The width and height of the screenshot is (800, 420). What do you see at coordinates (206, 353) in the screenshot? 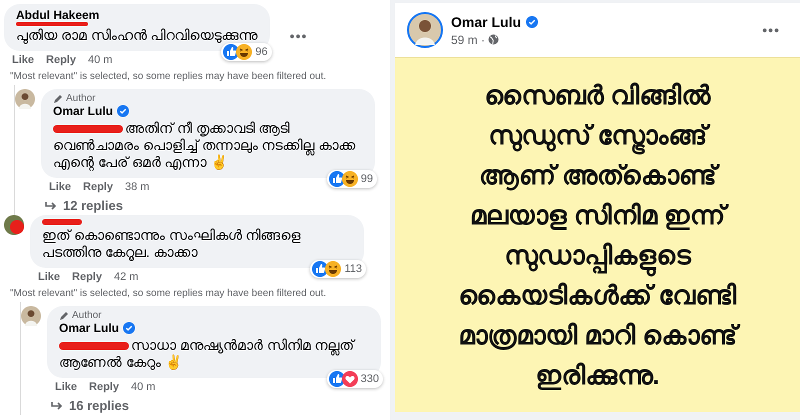
I see `comment-text: സാധാ മനുഷ്യൻമാർ സിനിമ നല്ലത് ആണേൽ കേറും ✌` at bounding box center [206, 353].